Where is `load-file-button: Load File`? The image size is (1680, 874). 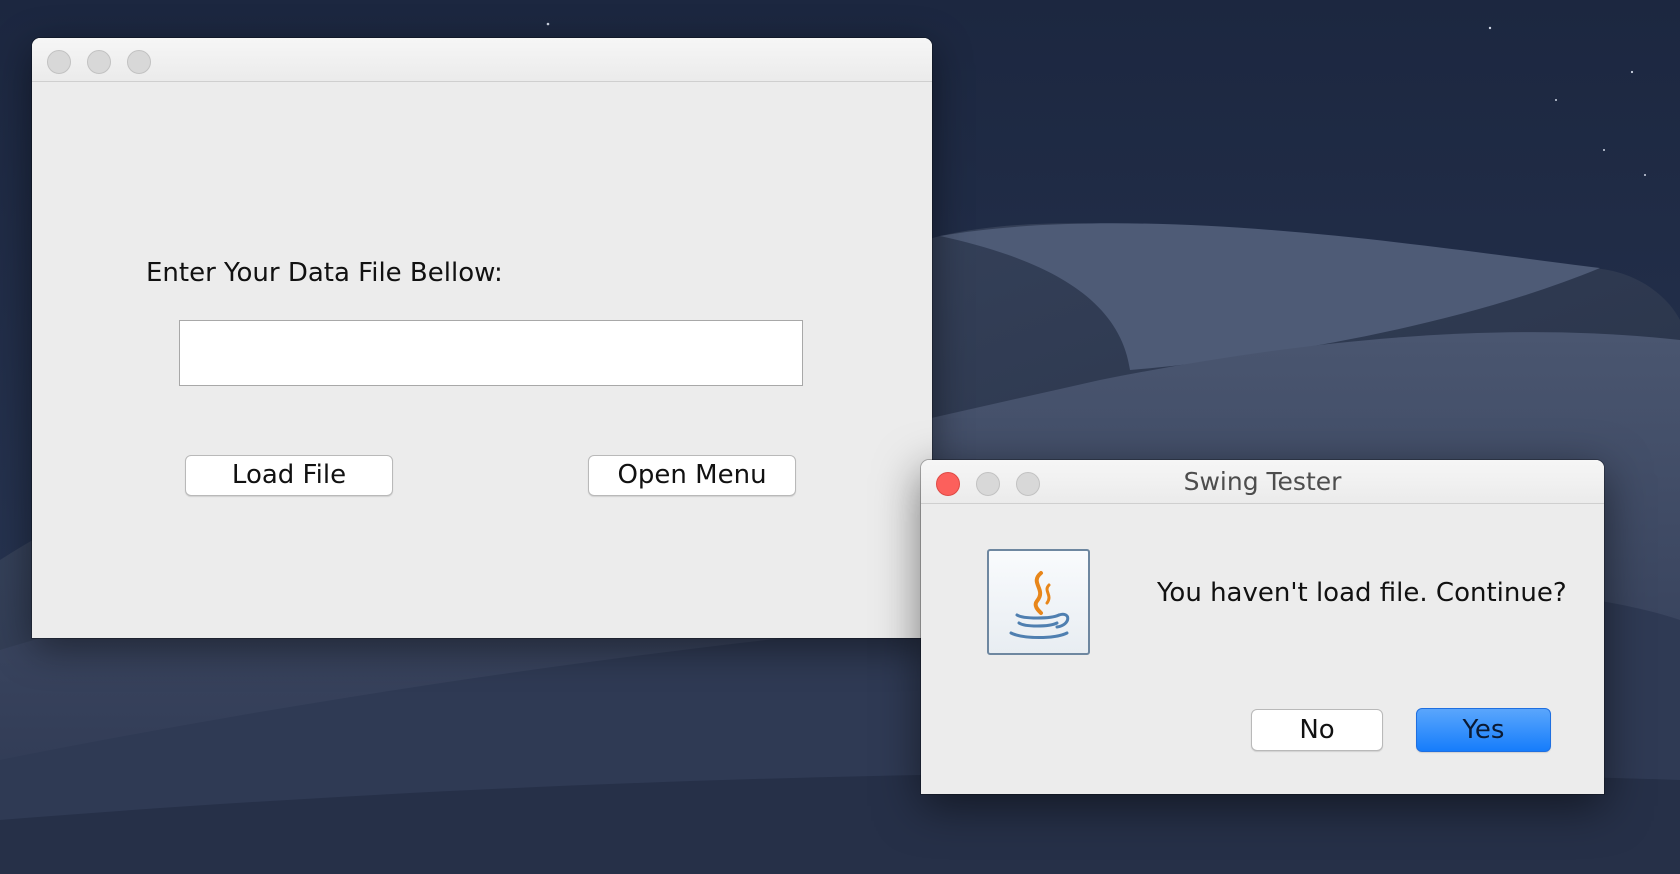
load-file-button: Load File is located at coordinates (289, 475).